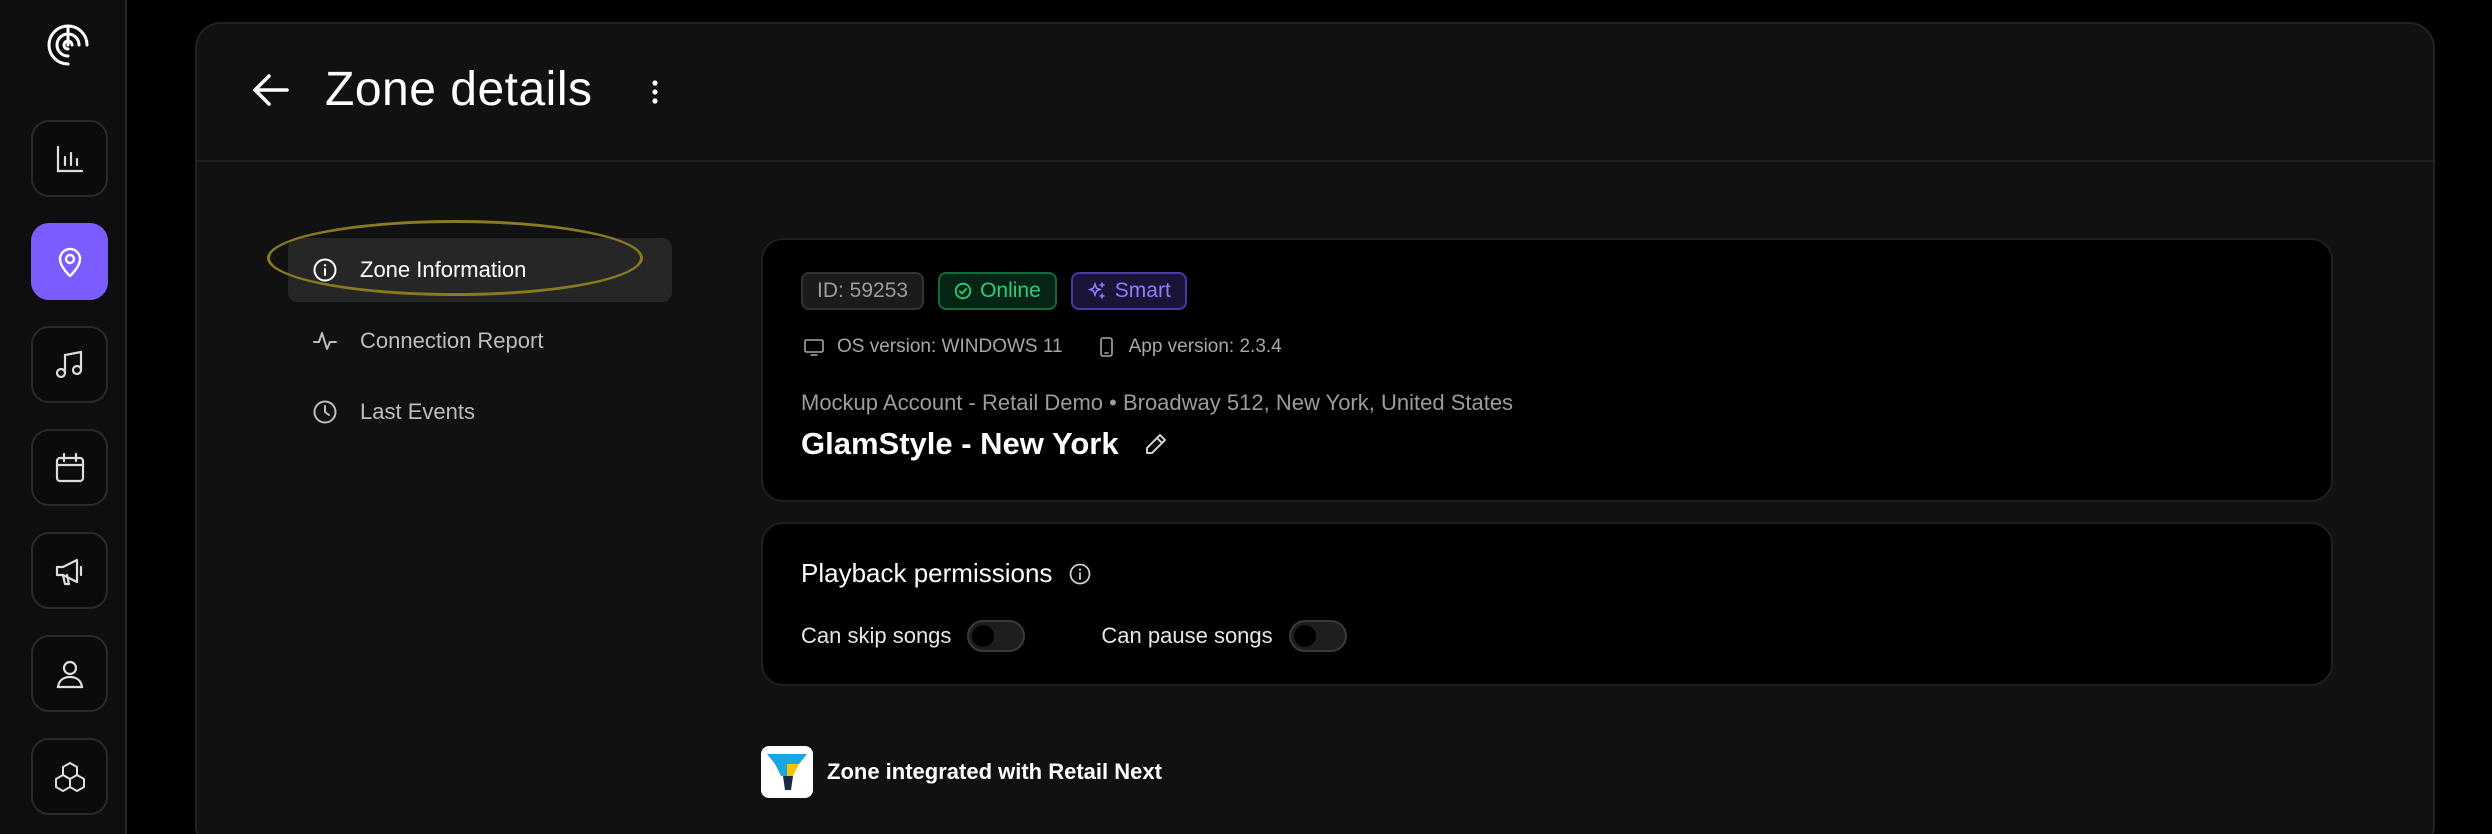 The image size is (2492, 834). What do you see at coordinates (1142, 290) in the screenshot?
I see `smart-label: Smart` at bounding box center [1142, 290].